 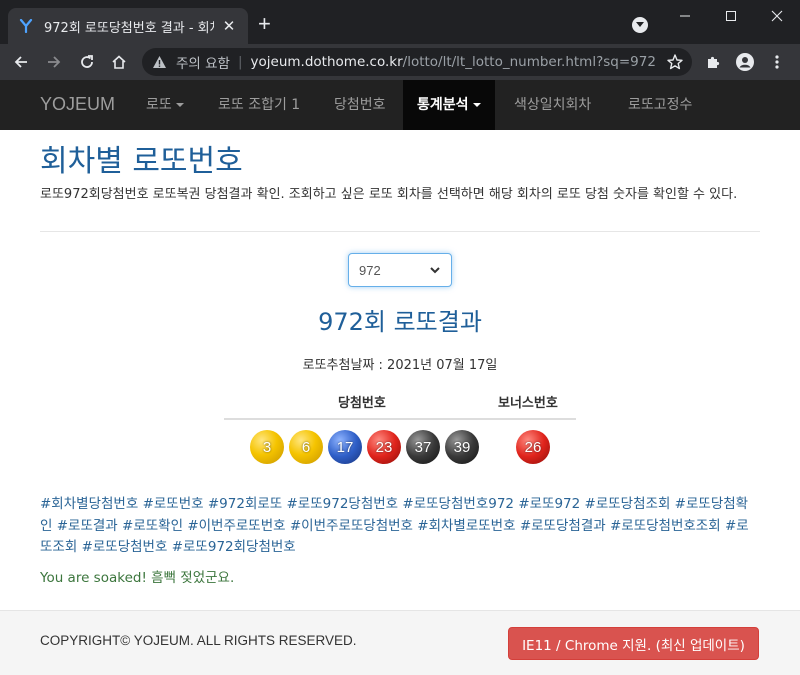 What do you see at coordinates (458, 504) in the screenshot?
I see `hashtag-link: #로또당첨번호972` at bounding box center [458, 504].